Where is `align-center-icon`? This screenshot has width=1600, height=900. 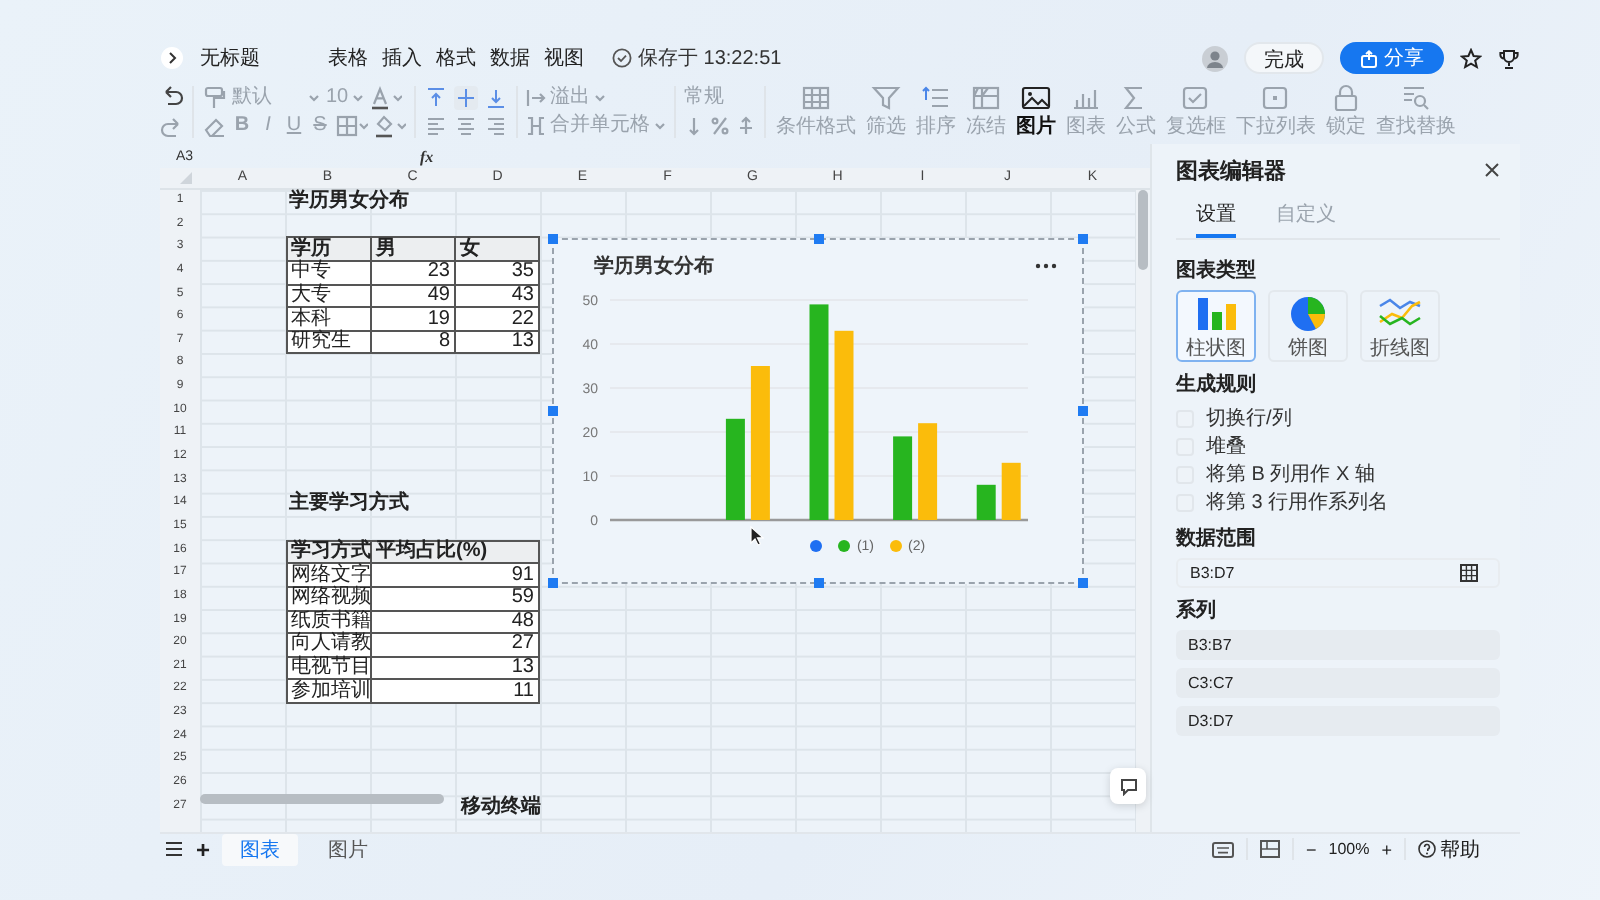
align-center-icon is located at coordinates (466, 126).